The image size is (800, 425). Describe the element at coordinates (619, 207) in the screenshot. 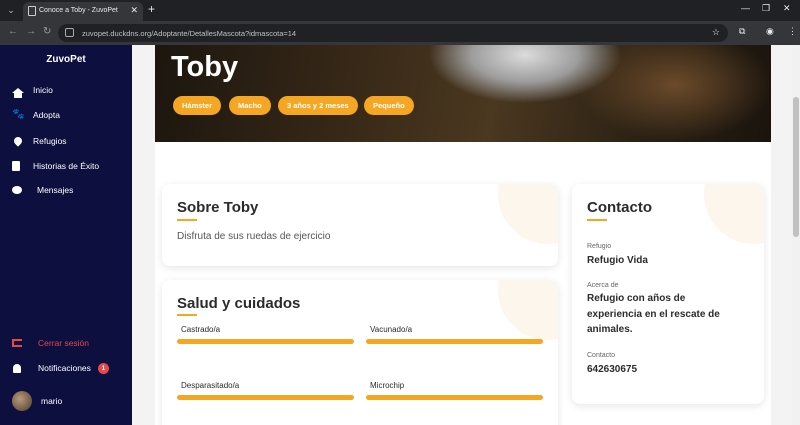

I see `contact-title: Contacto` at that location.